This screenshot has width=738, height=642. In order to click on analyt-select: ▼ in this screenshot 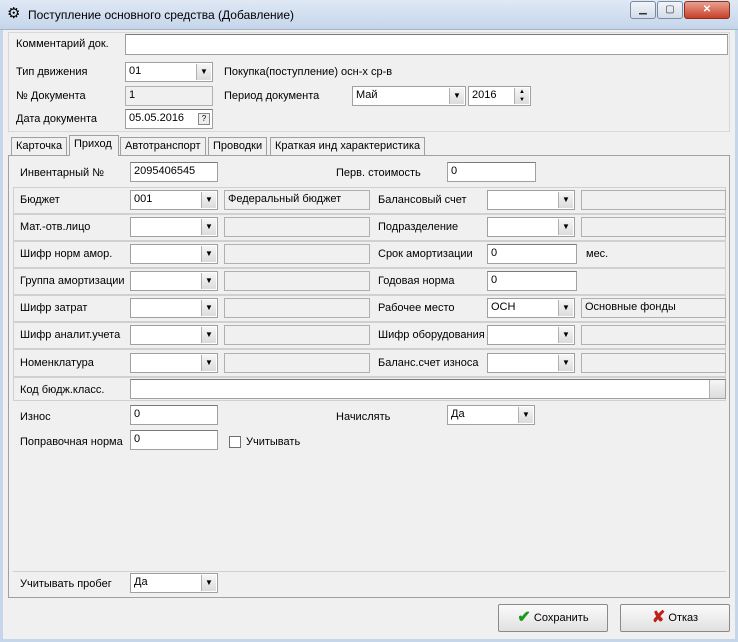, I will do `click(174, 335)`.